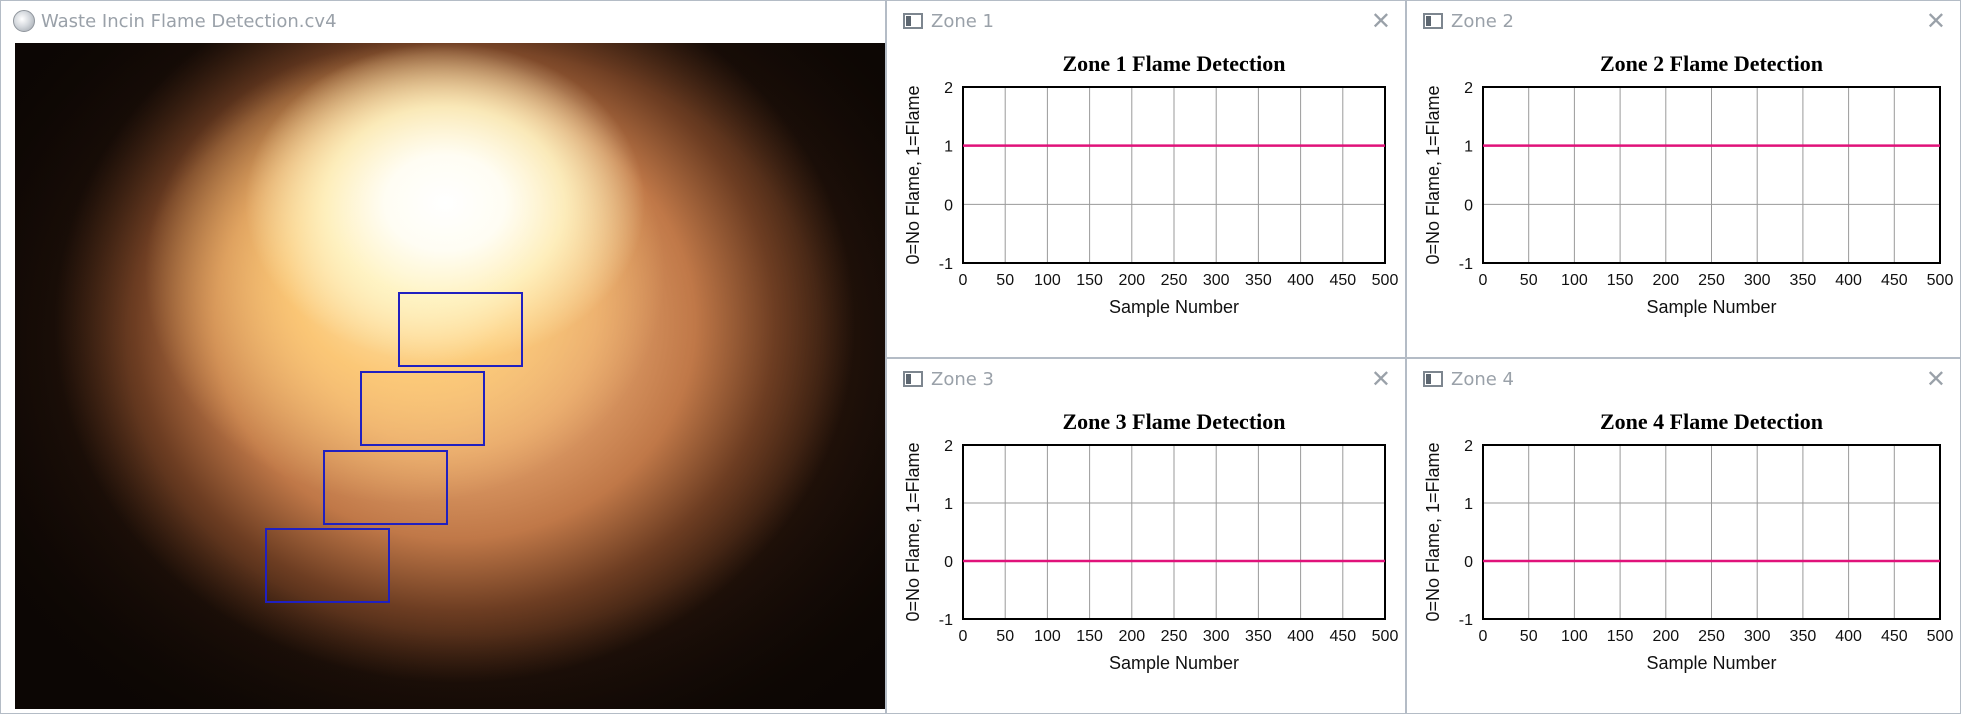 Image resolution: width=1961 pixels, height=714 pixels. I want to click on camera-window-titlebar: Waste Incin Flame Detection.cv4, so click(443, 21).